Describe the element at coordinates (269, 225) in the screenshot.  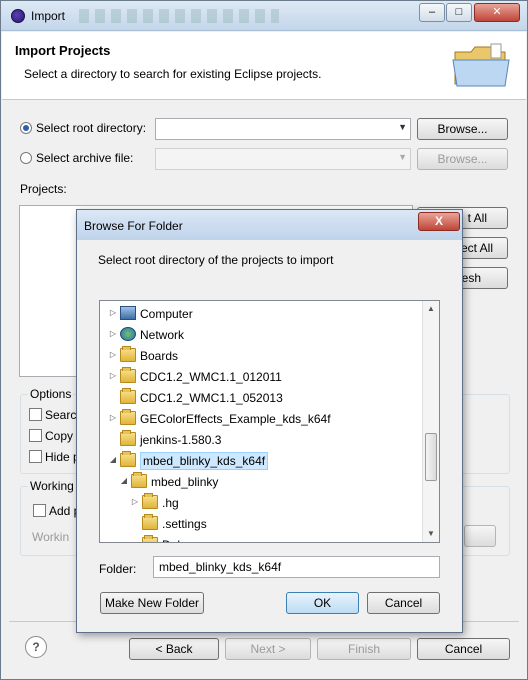
I see `dialog-title-bar: Browse For Folder X` at that location.